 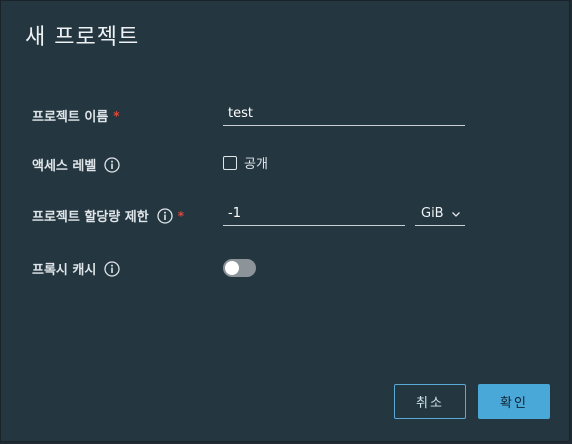 I want to click on access-level-label-row: 액세스 레벨, so click(x=76, y=164).